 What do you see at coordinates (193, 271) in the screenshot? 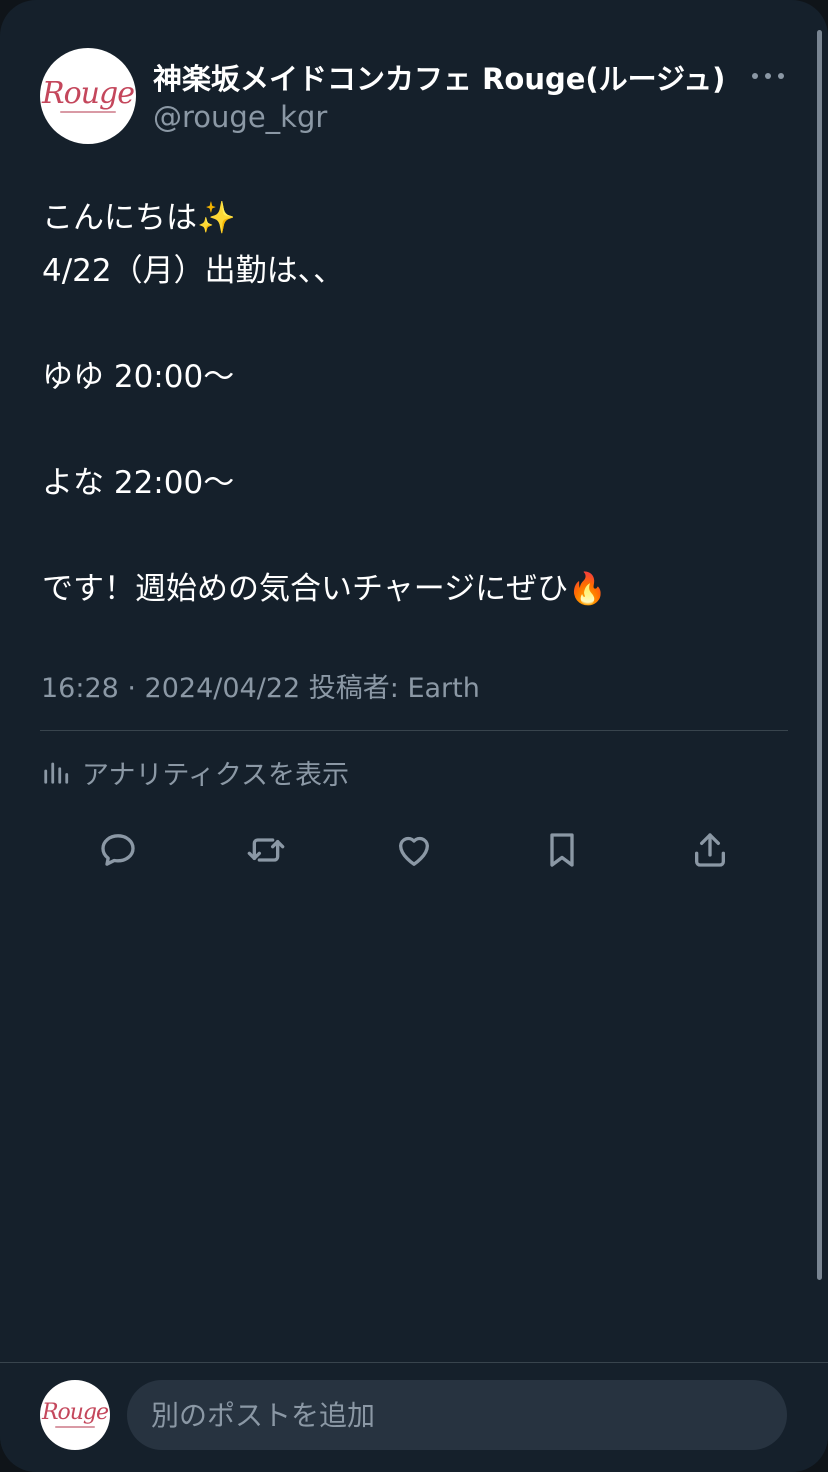
I see `post-body-line: 4/22（月）出勤は、、` at bounding box center [193, 271].